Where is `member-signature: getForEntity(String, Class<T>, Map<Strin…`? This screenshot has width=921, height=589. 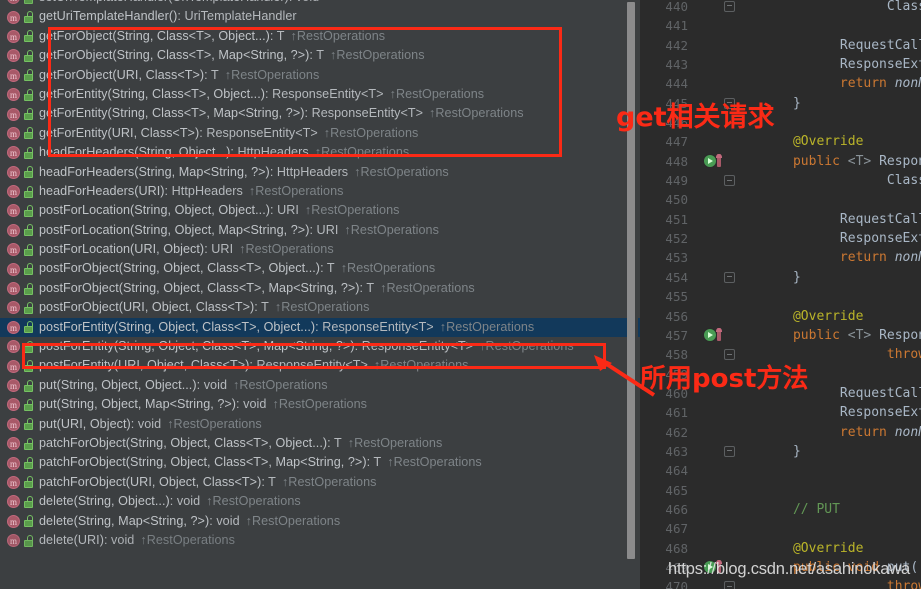
member-signature: getForEntity(String, Class<T>, Map<Strin… is located at coordinates (281, 113).